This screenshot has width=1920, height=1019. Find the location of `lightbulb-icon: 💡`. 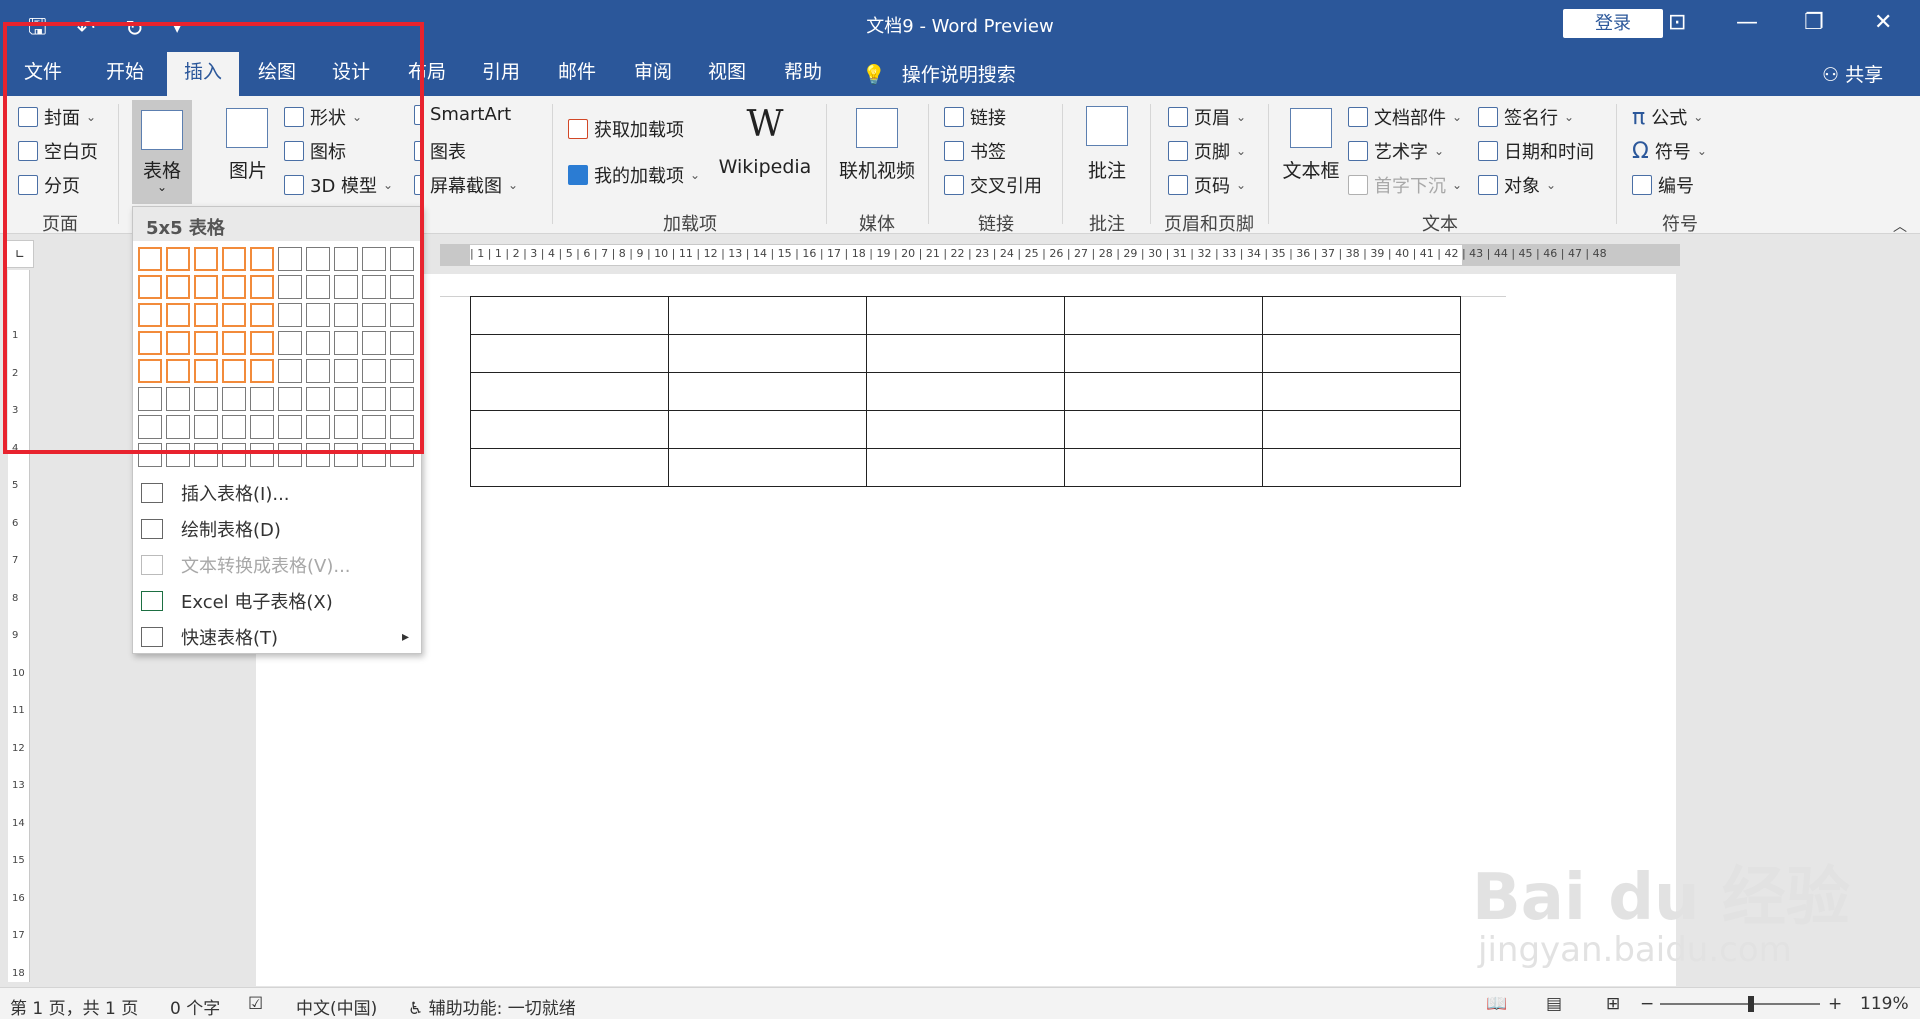

lightbulb-icon: 💡 is located at coordinates (874, 75).